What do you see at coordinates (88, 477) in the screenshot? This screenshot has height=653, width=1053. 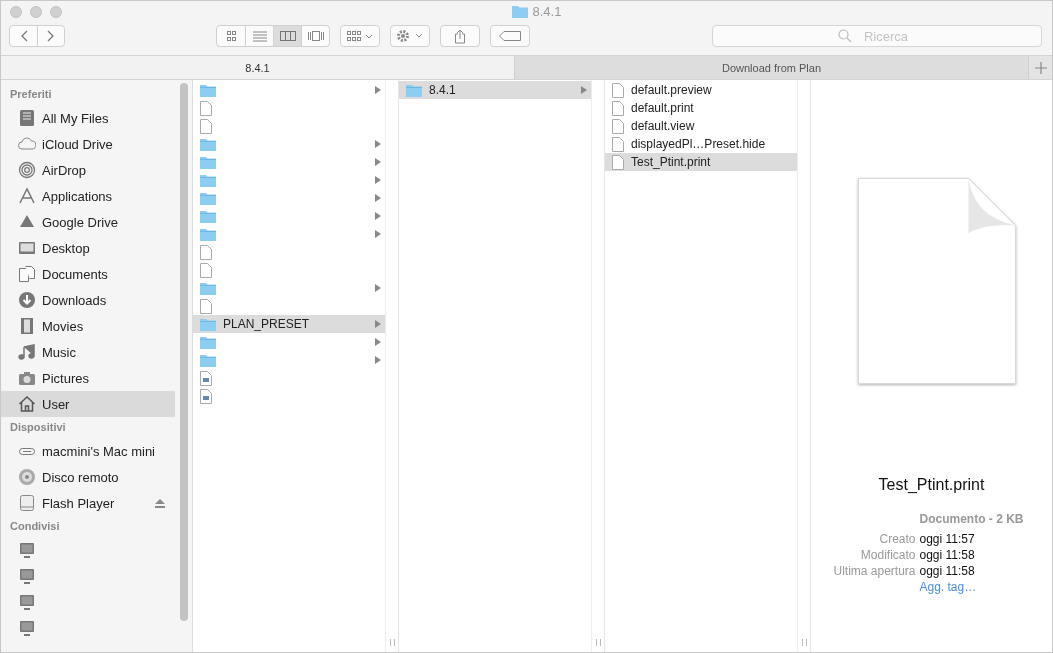 I see `sidebar-item: Disco remoto` at bounding box center [88, 477].